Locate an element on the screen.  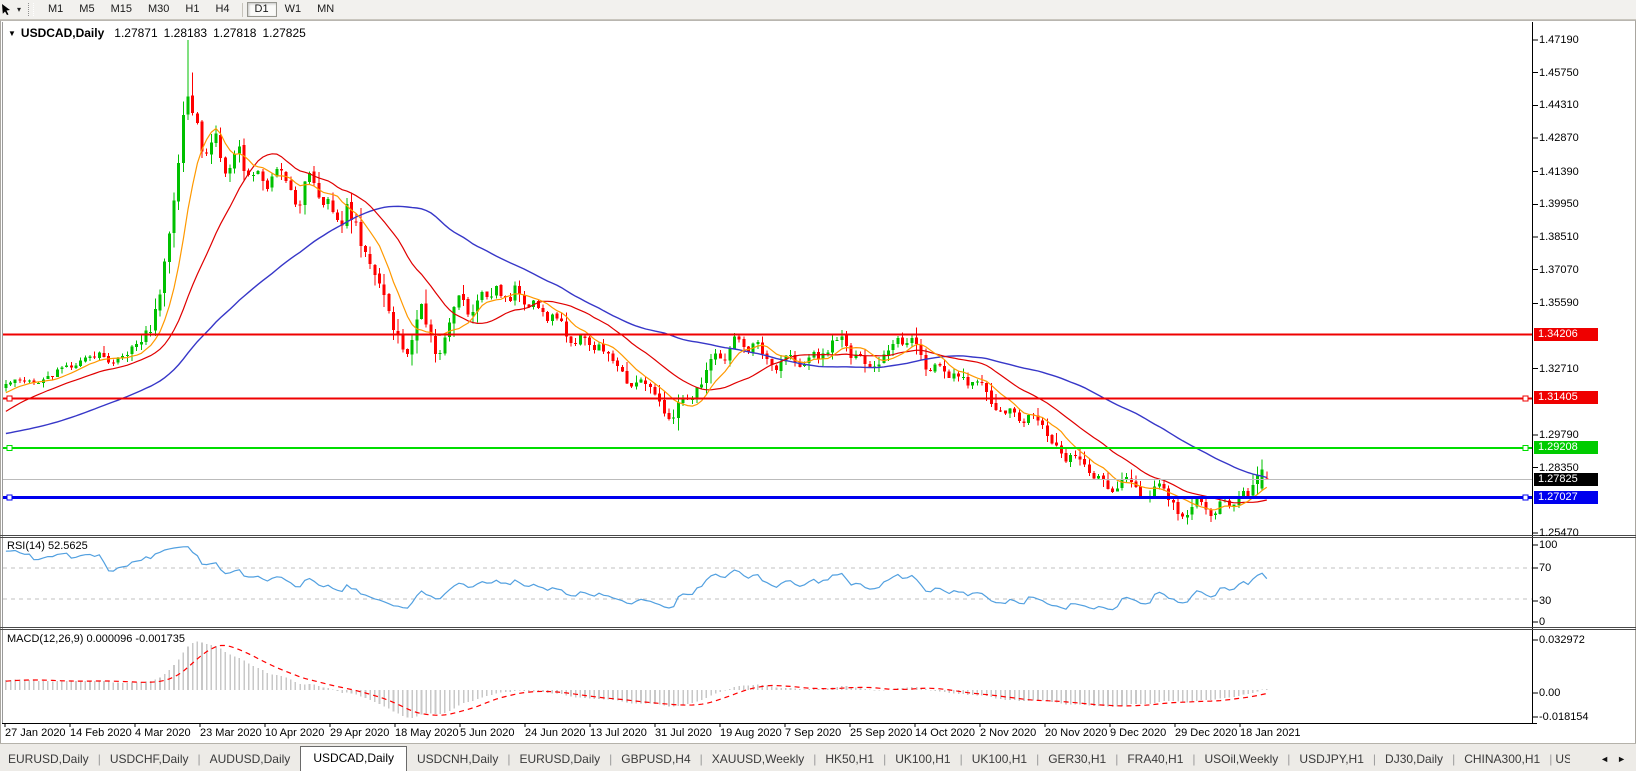
chart-tab-usoil-weekly: USOil,Weekly is located at coordinates (1242, 759).